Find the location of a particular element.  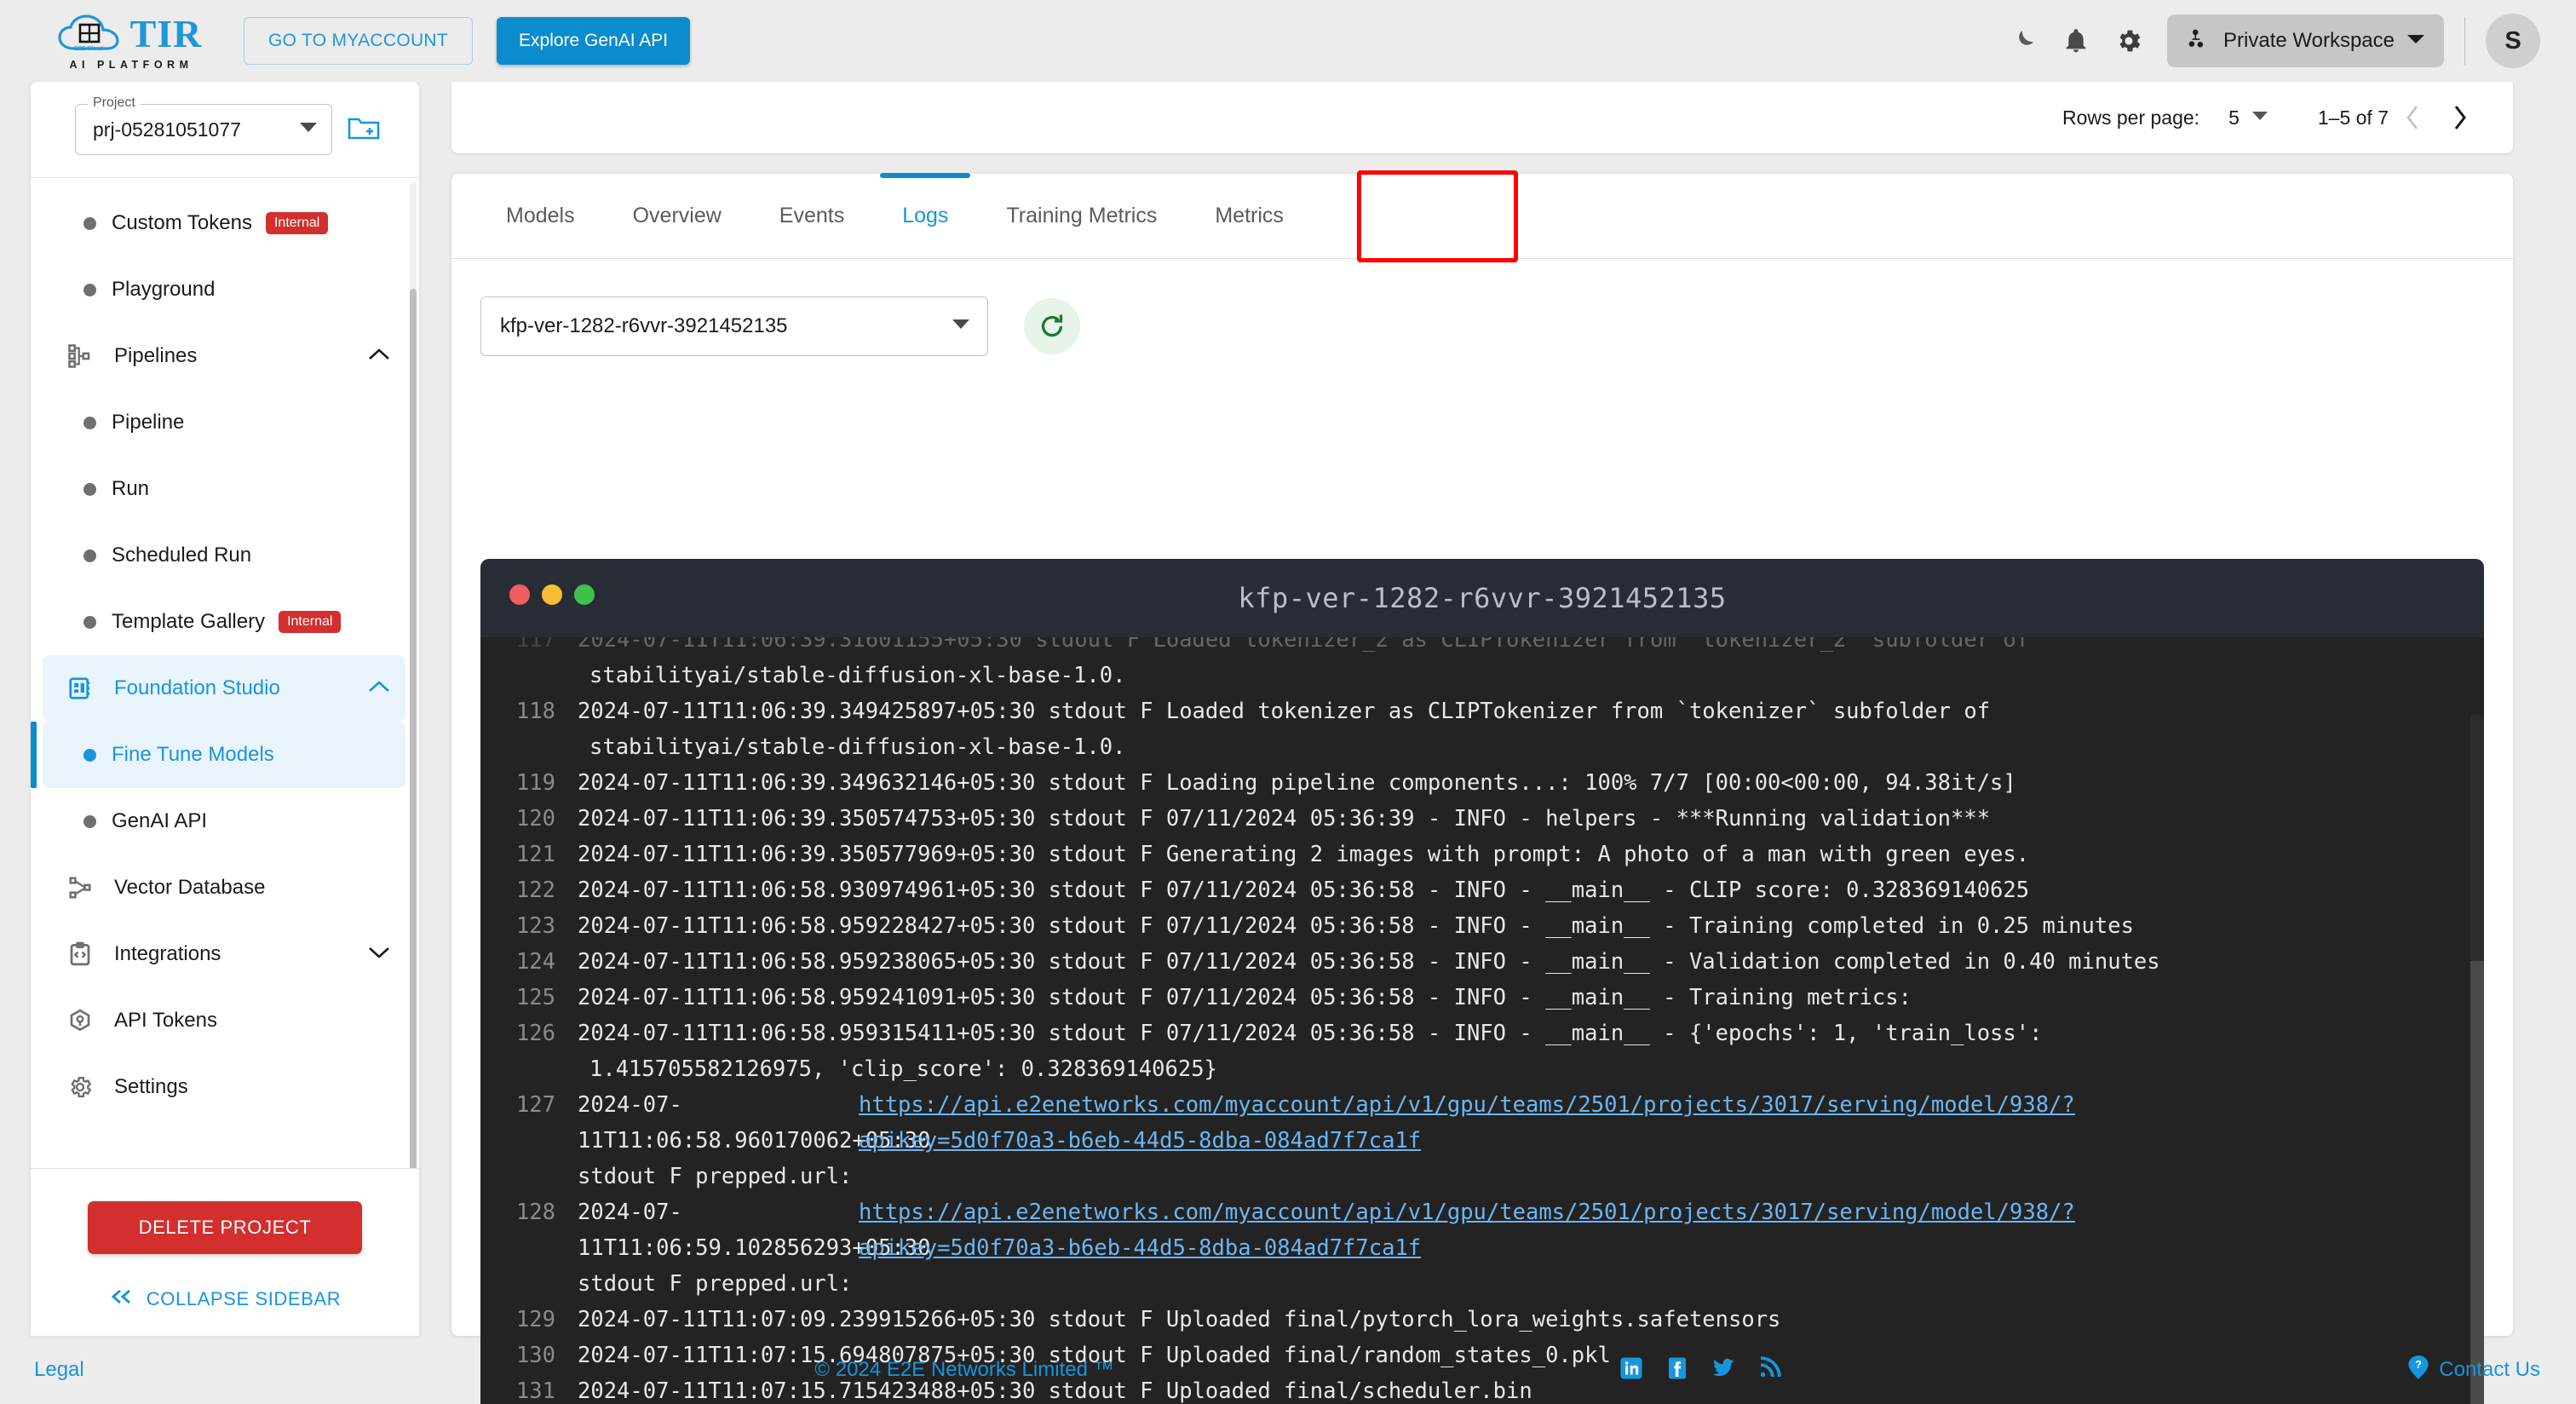

log-line-number: 117 is located at coordinates (535, 645).